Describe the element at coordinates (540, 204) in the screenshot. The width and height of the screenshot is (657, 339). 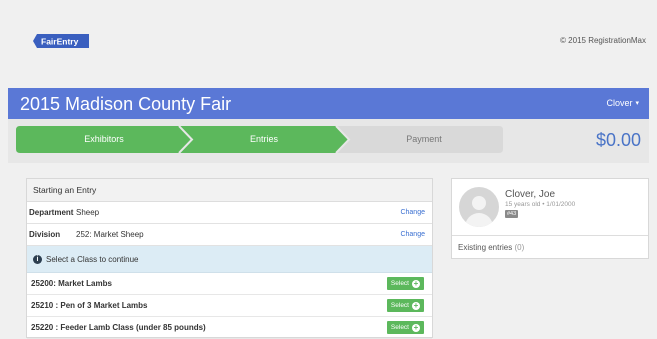
I see `exhibitor-age-dob: 15 years old • 1/01/2000` at that location.